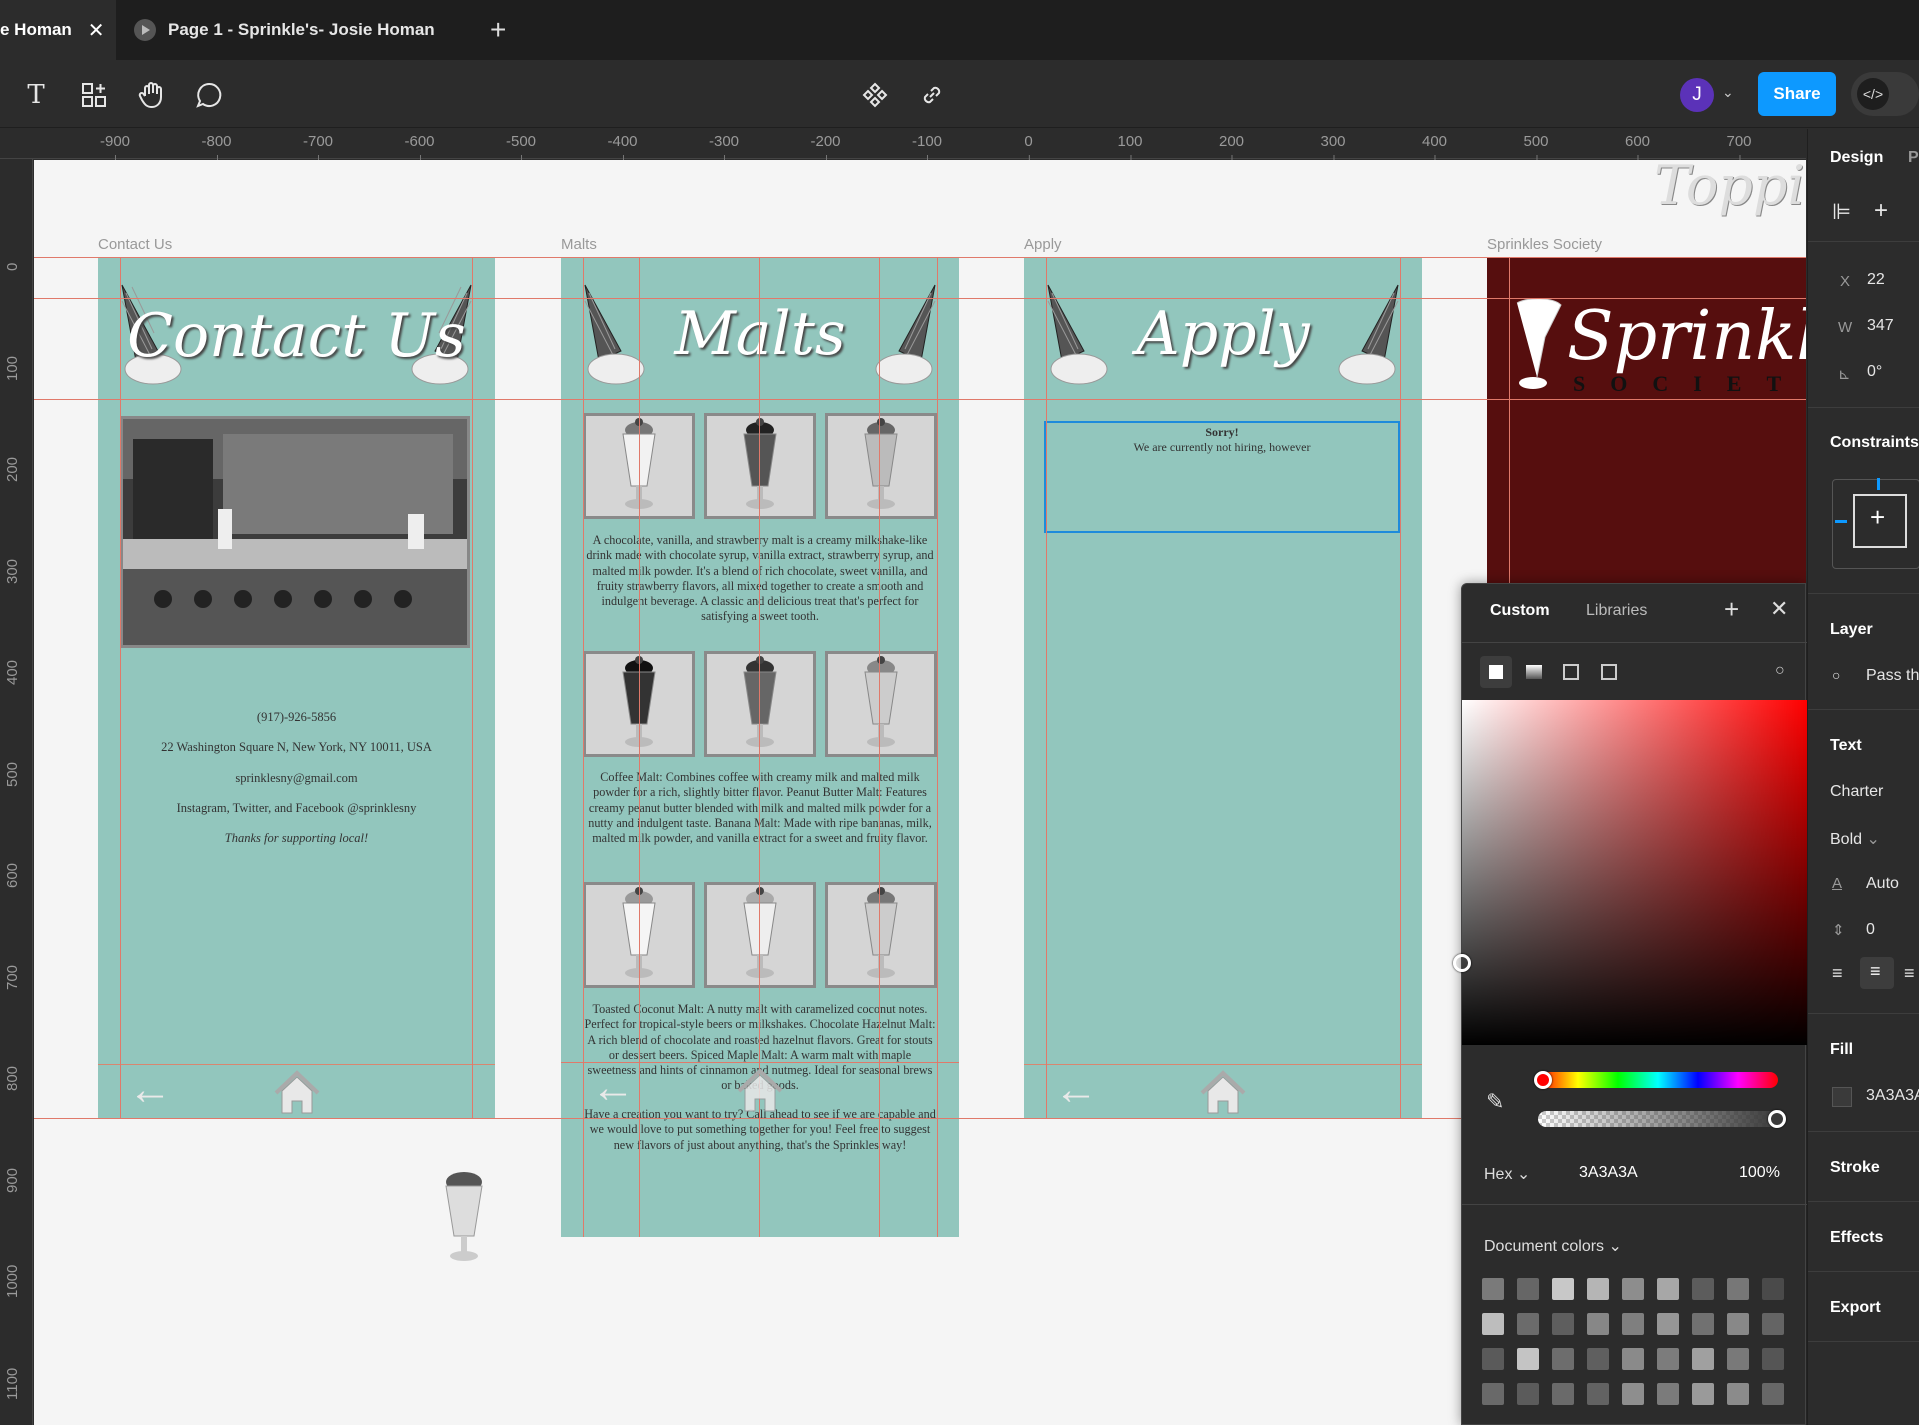 This screenshot has height=1425, width=1919. Describe the element at coordinates (151, 95) in the screenshot. I see `hand-tool-icon` at that location.